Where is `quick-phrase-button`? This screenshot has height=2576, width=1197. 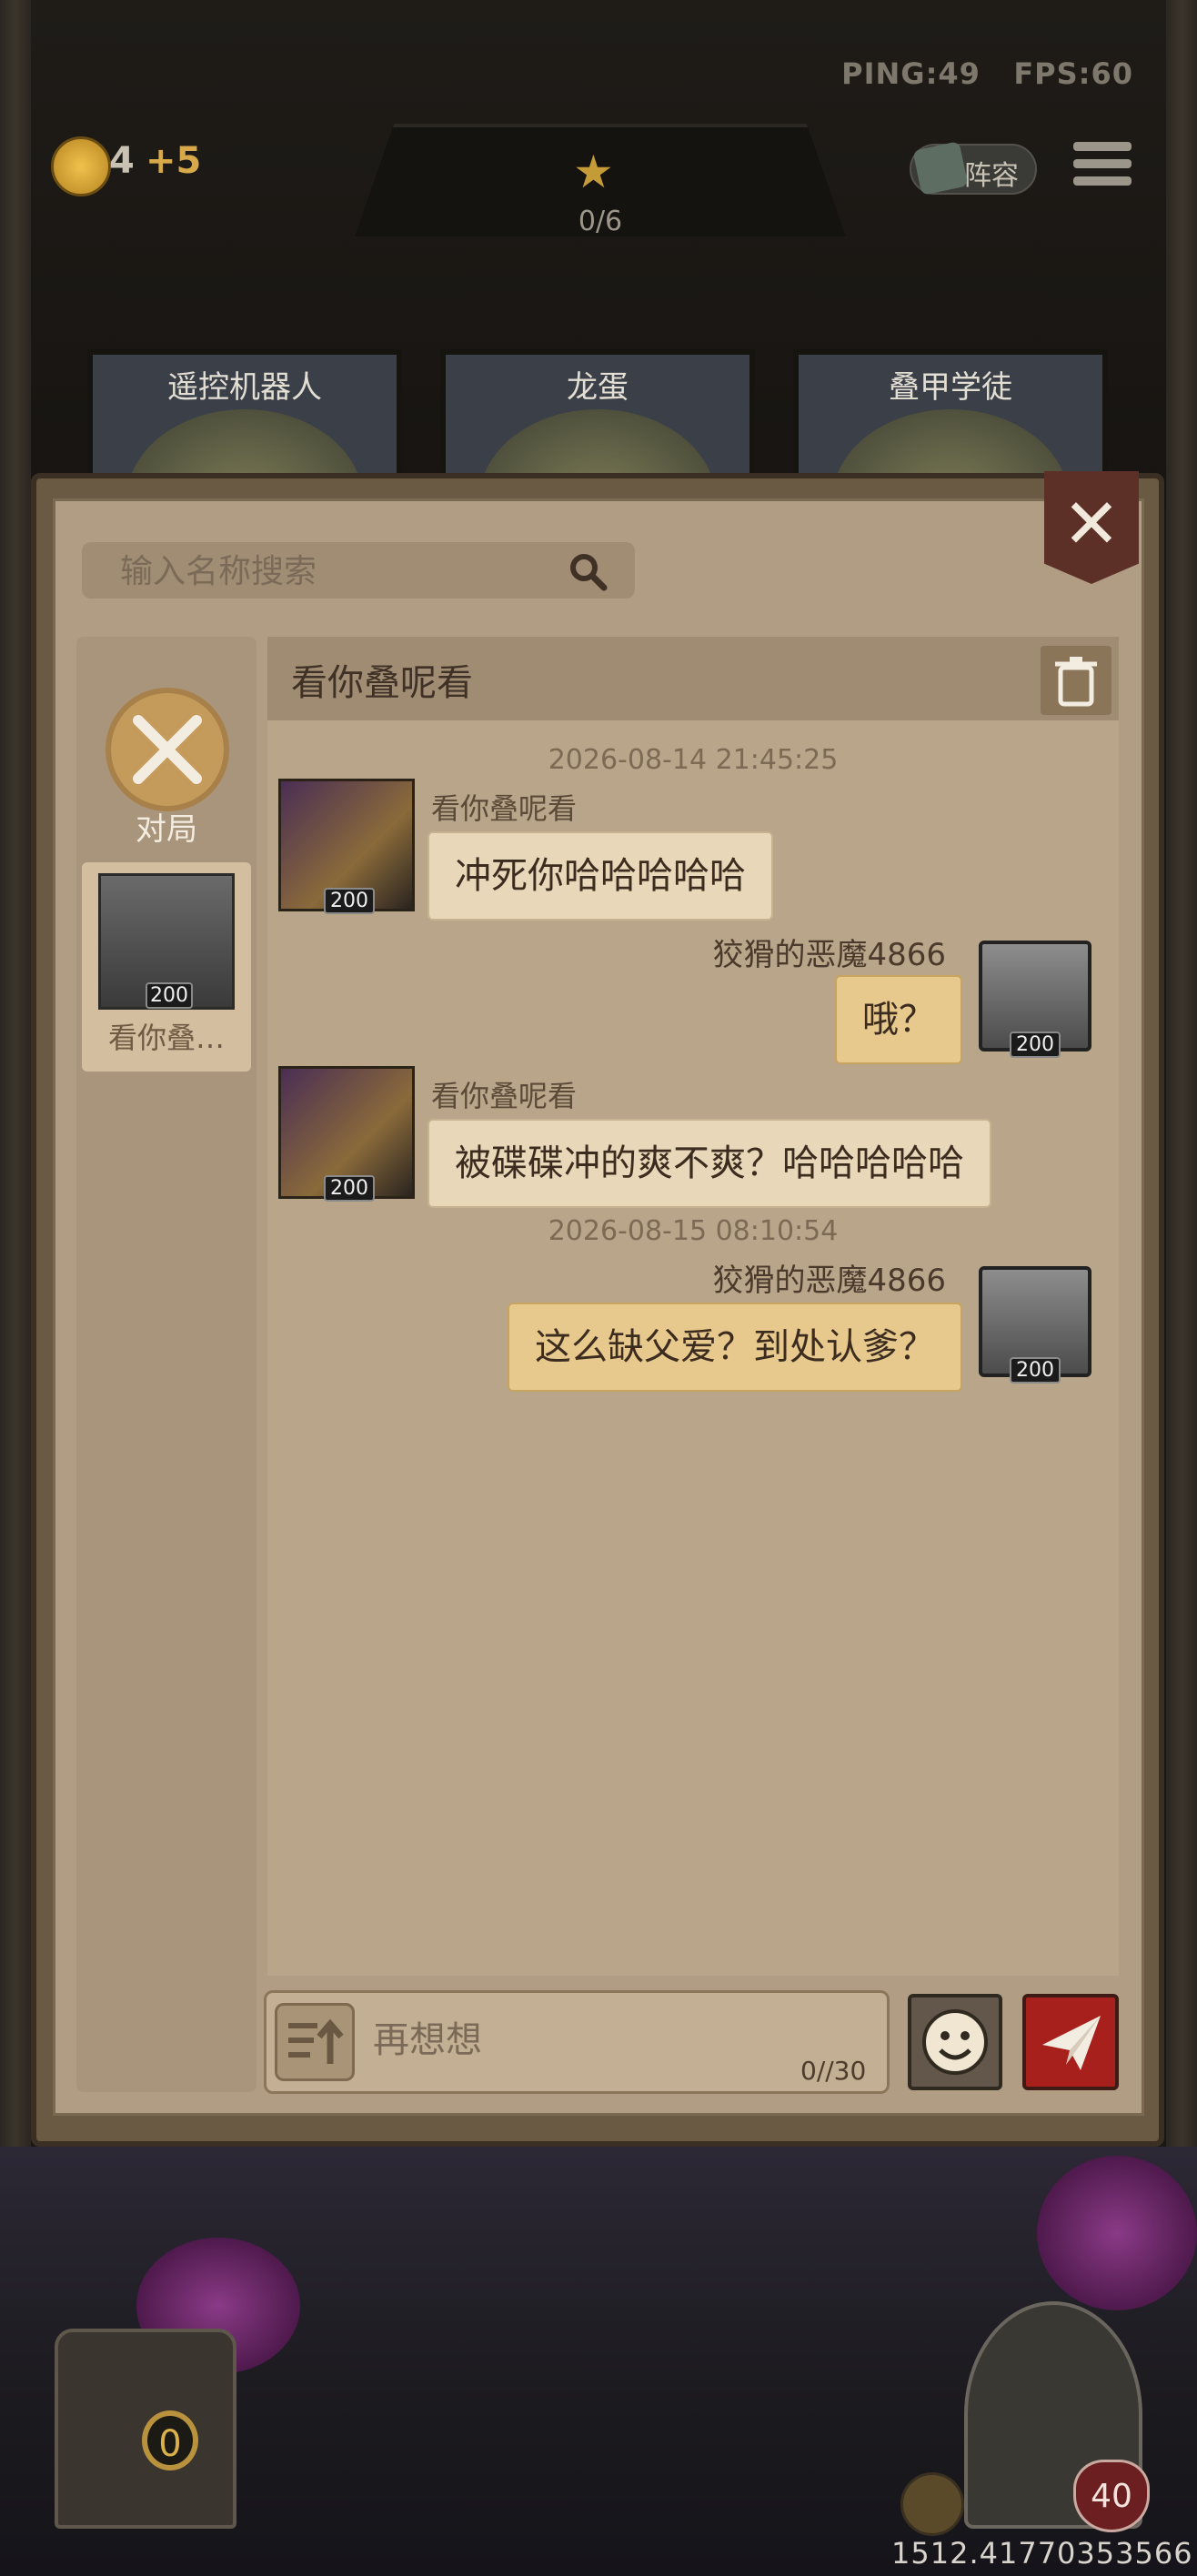 quick-phrase-button is located at coordinates (315, 2042).